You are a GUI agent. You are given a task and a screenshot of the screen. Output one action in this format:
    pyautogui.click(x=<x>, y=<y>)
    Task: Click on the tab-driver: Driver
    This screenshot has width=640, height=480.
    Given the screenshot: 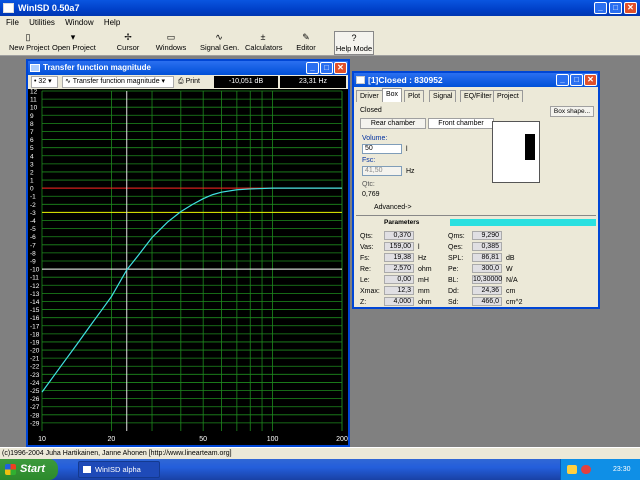 What is the action you would take?
    pyautogui.click(x=369, y=96)
    